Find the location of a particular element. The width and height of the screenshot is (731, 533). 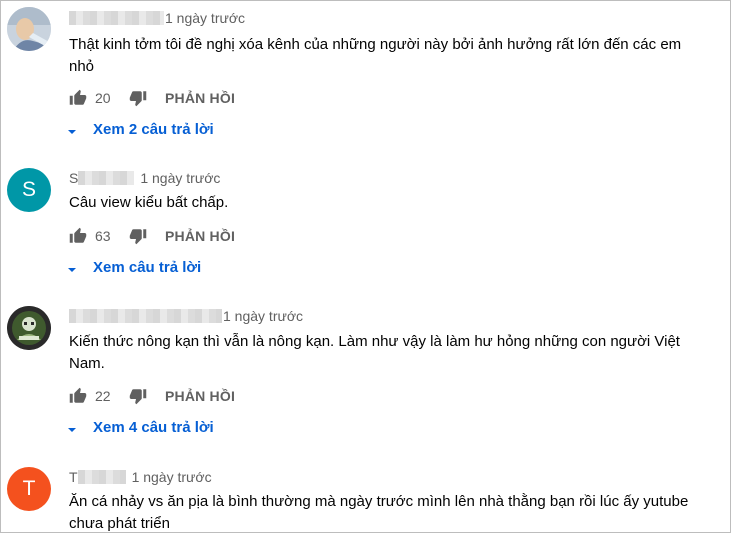

avatar-letter: T is located at coordinates (29, 488).